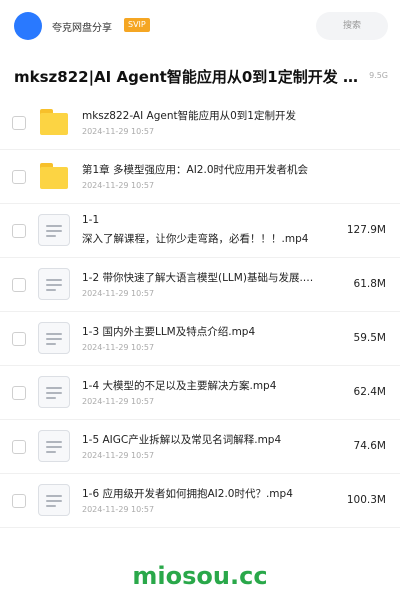  What do you see at coordinates (28, 26) in the screenshot?
I see `avatar` at bounding box center [28, 26].